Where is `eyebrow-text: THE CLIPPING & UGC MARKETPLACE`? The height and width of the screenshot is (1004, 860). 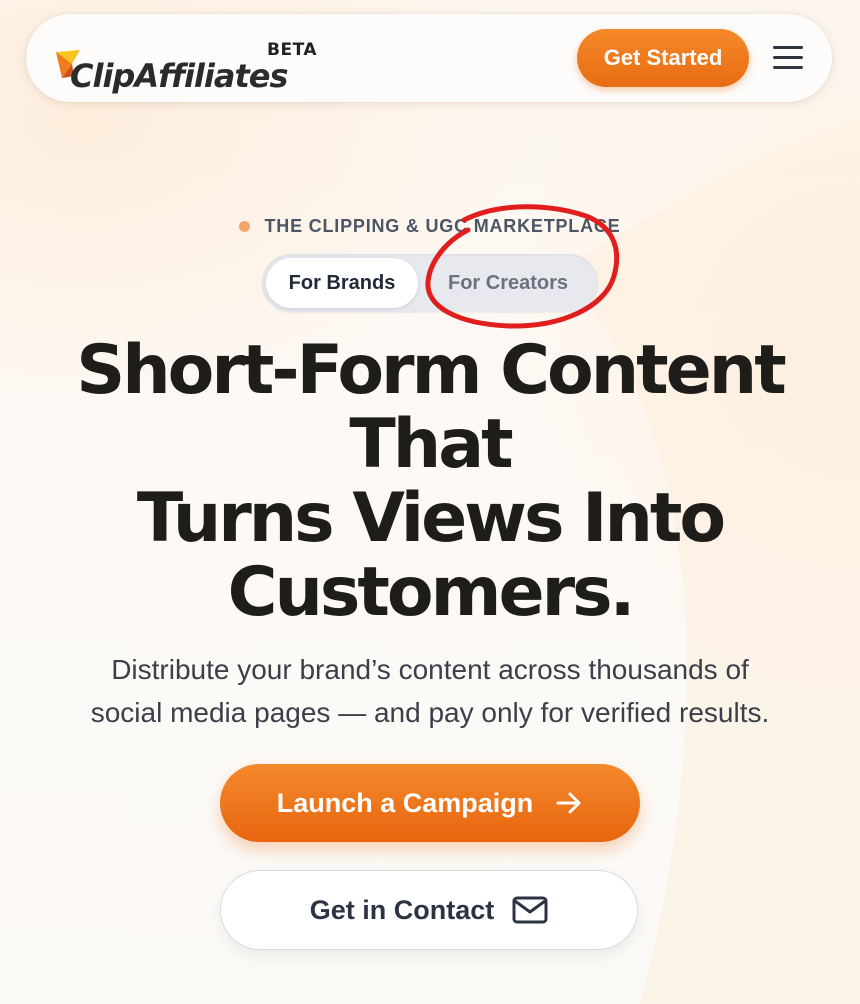 eyebrow-text: THE CLIPPING & UGC MARKETPLACE is located at coordinates (442, 226).